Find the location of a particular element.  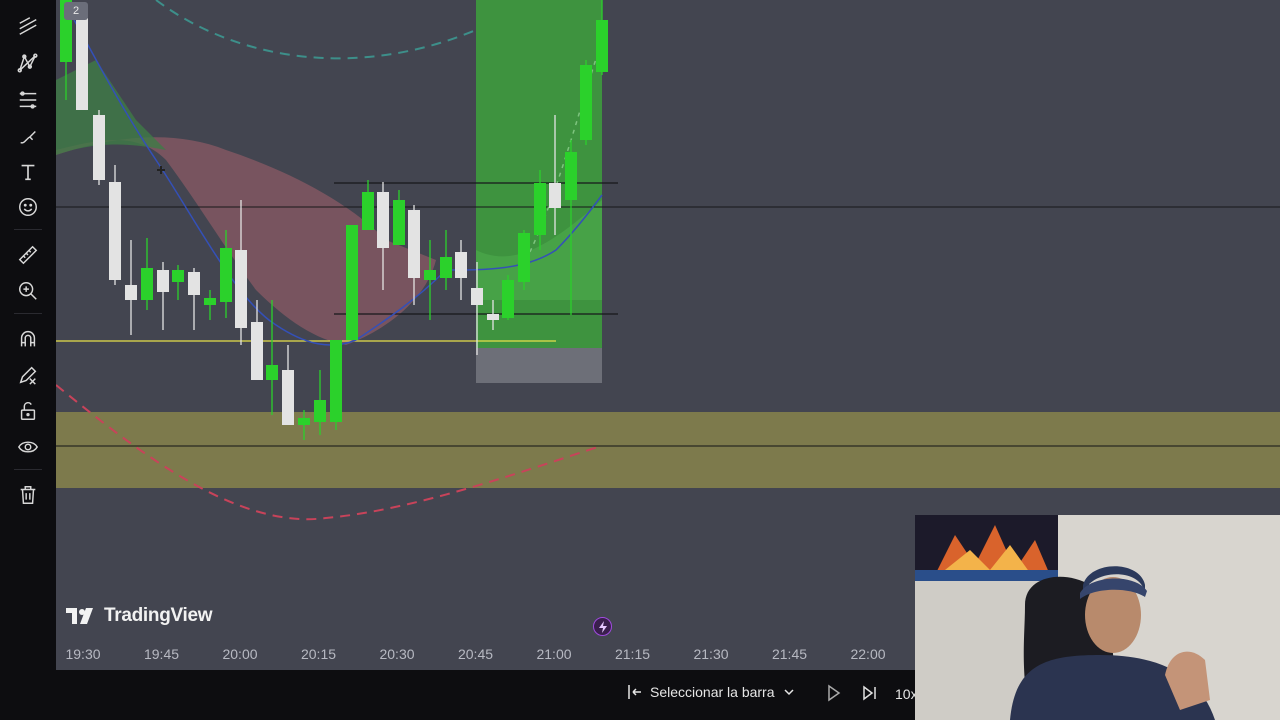

time-tick: 19:45 is located at coordinates (161, 654).